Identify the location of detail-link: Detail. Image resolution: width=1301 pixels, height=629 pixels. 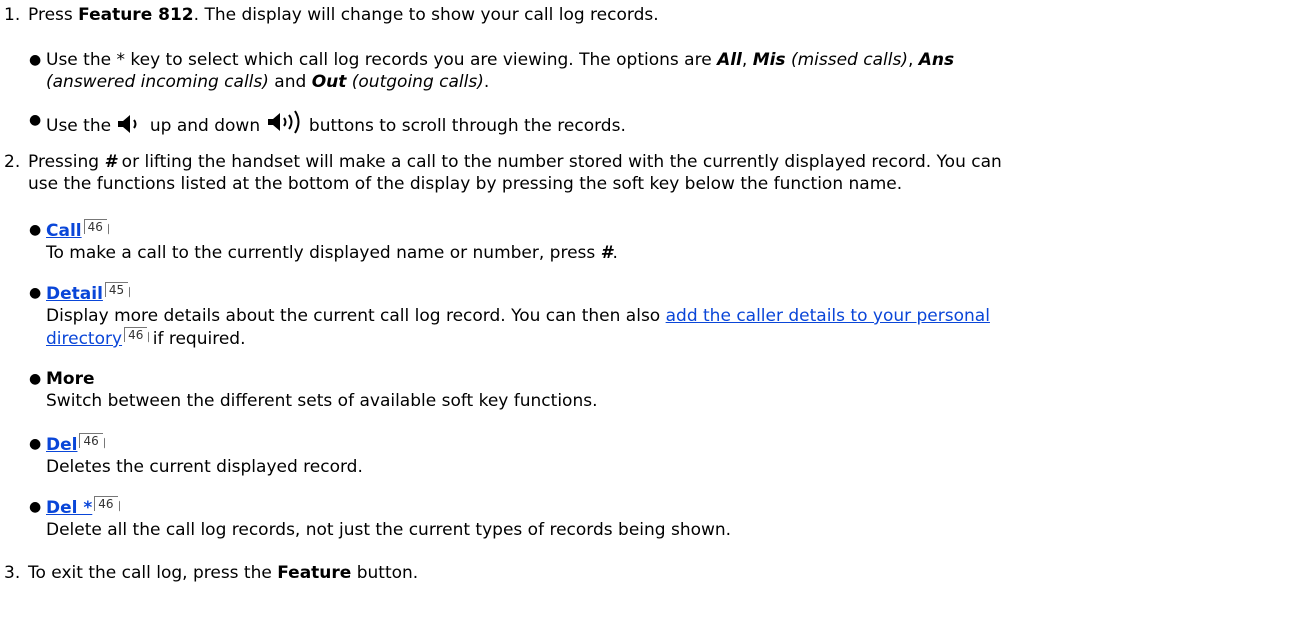
(74, 294).